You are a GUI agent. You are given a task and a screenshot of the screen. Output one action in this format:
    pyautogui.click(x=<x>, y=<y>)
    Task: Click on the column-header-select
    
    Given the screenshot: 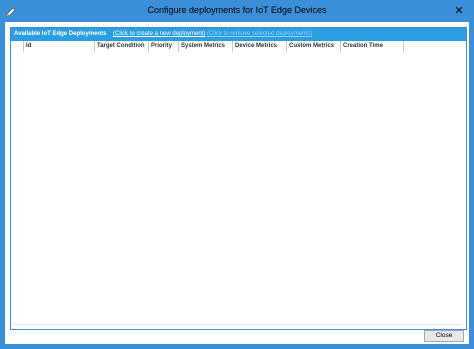 What is the action you would take?
    pyautogui.click(x=17, y=46)
    